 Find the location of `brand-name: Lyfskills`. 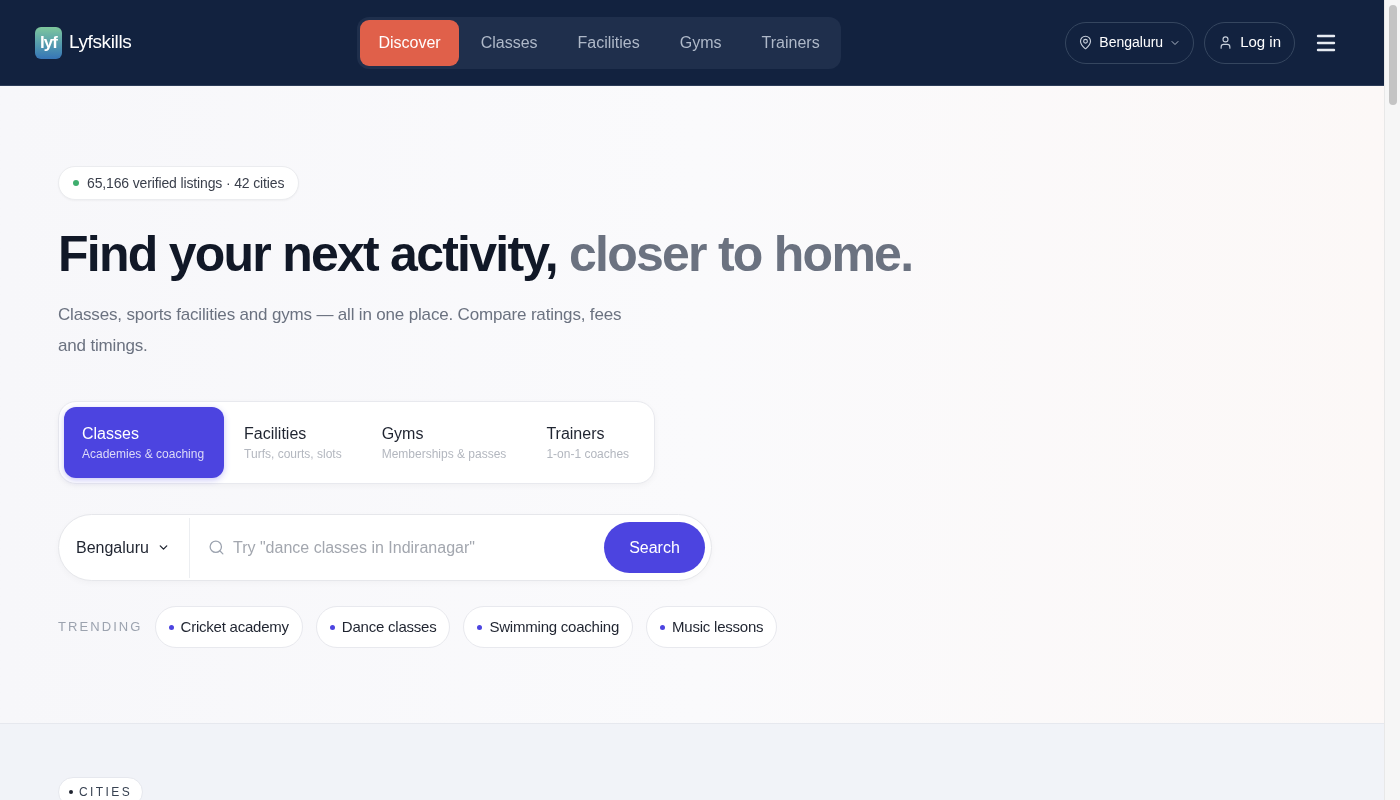

brand-name: Lyfskills is located at coordinates (100, 42).